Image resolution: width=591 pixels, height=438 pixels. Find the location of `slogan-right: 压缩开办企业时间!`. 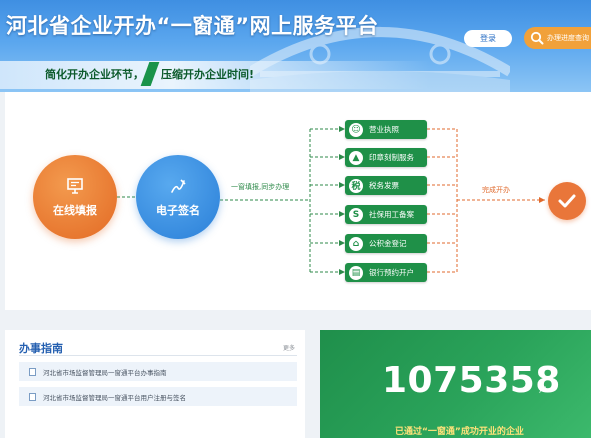

slogan-right: 压缩开办企业时间! is located at coordinates (208, 74).